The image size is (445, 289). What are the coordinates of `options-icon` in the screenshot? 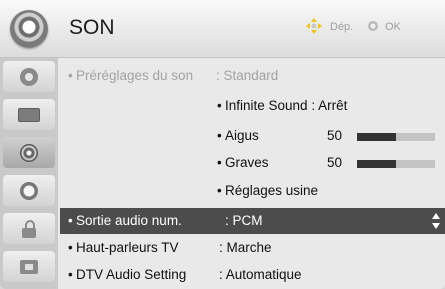 It's located at (29, 266).